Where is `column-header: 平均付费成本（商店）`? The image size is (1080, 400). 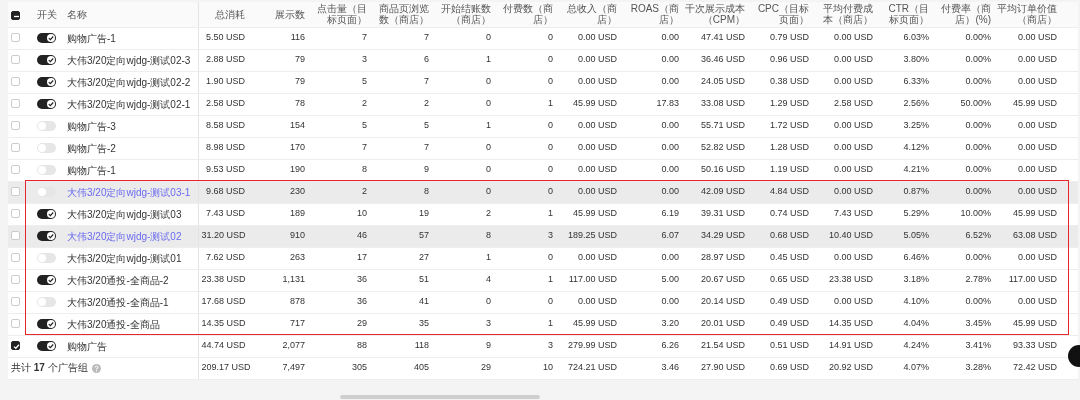
column-header: 平均付费成本（商店） is located at coordinates (848, 14).